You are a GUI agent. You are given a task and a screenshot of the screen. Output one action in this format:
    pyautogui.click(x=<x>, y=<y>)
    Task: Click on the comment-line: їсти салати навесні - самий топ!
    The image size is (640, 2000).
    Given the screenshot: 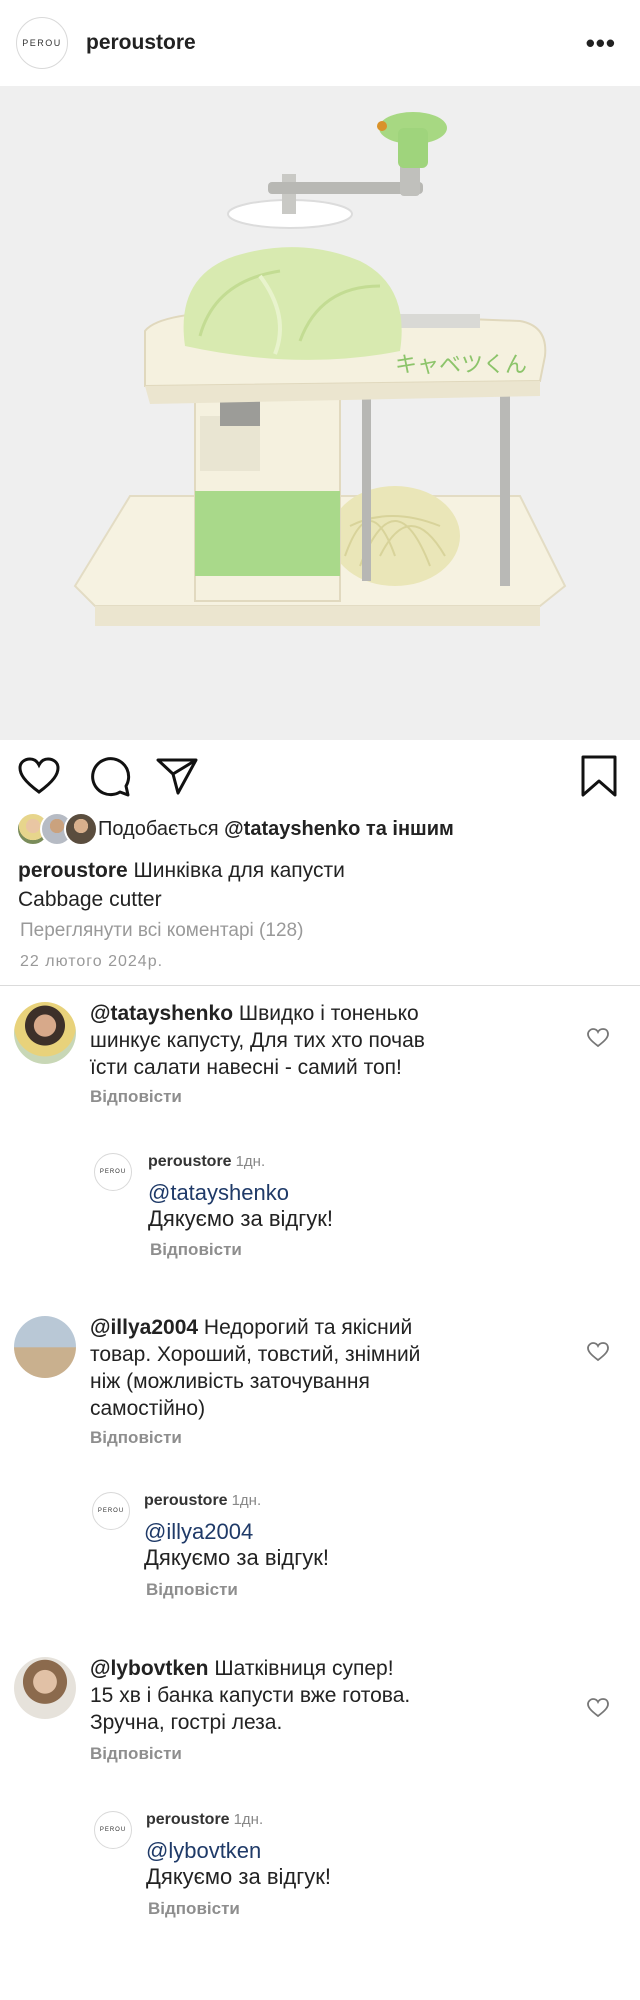 What is the action you would take?
    pyautogui.click(x=246, y=1067)
    